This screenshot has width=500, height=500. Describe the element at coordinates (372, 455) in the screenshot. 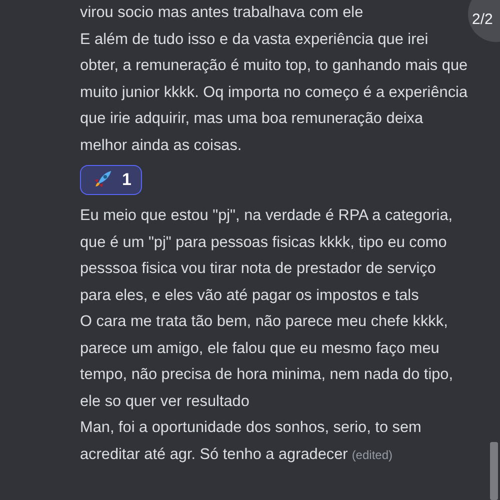

I see `edited-label: (edited)` at that location.